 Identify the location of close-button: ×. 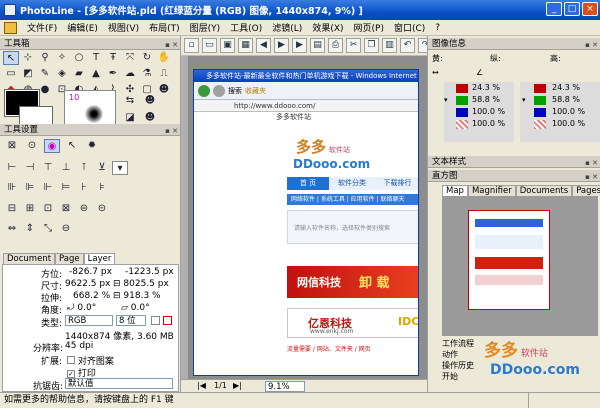
(590, 9).